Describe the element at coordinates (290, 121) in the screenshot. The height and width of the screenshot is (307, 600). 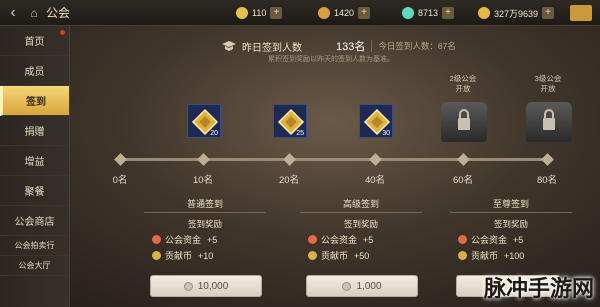
I see `reward-badge: 25` at that location.